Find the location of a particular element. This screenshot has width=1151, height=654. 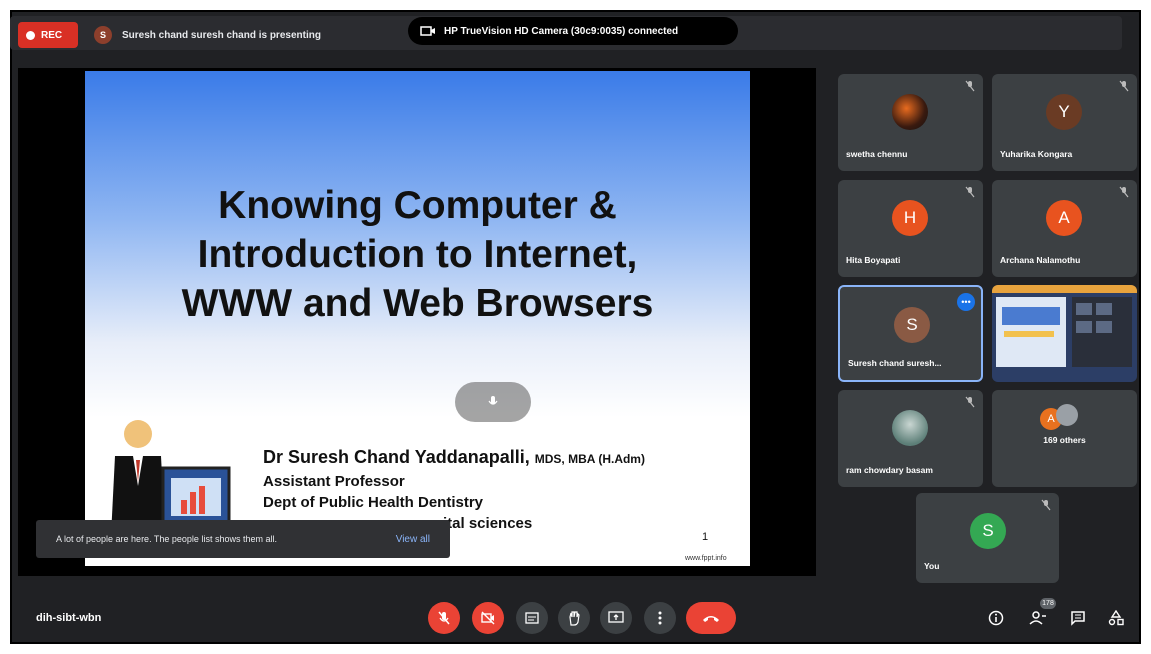

recording-label: REC is located at coordinates (52, 35).